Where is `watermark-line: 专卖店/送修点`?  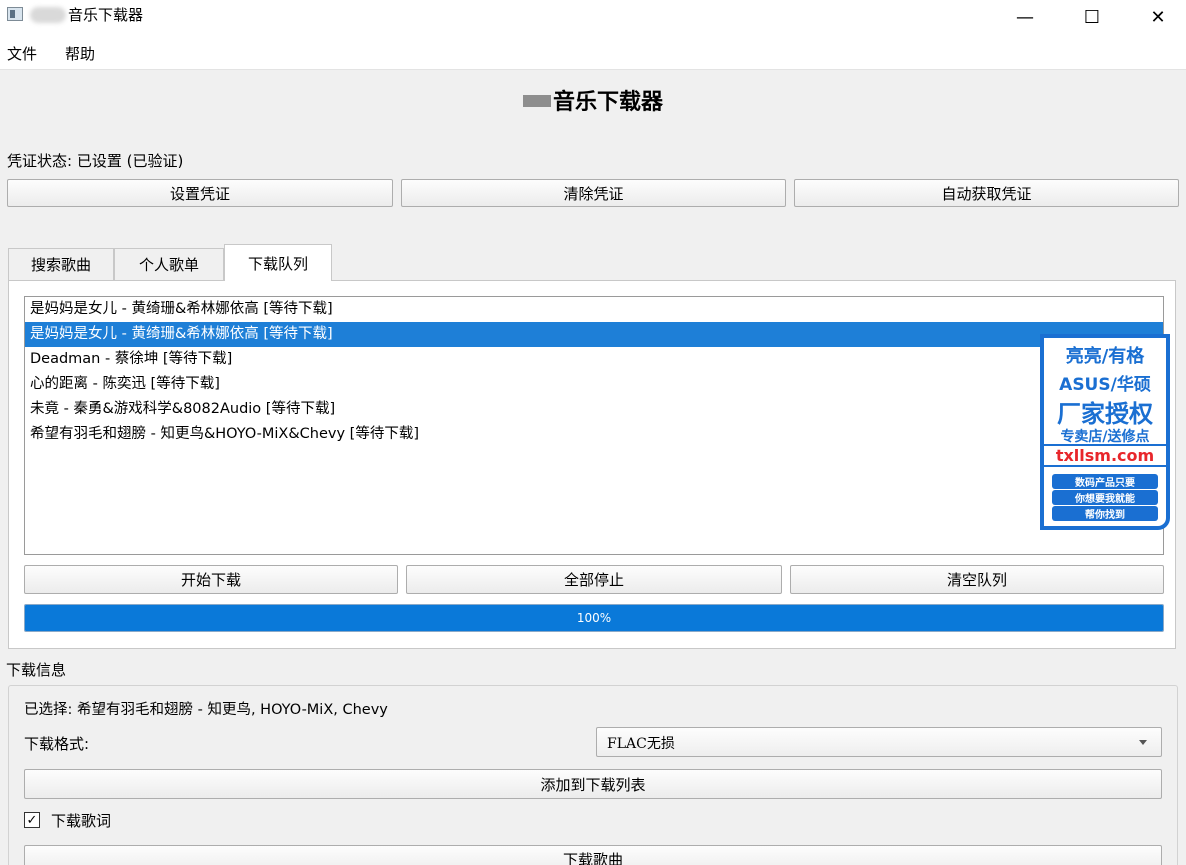 watermark-line: 专卖店/送修点 is located at coordinates (1105, 437).